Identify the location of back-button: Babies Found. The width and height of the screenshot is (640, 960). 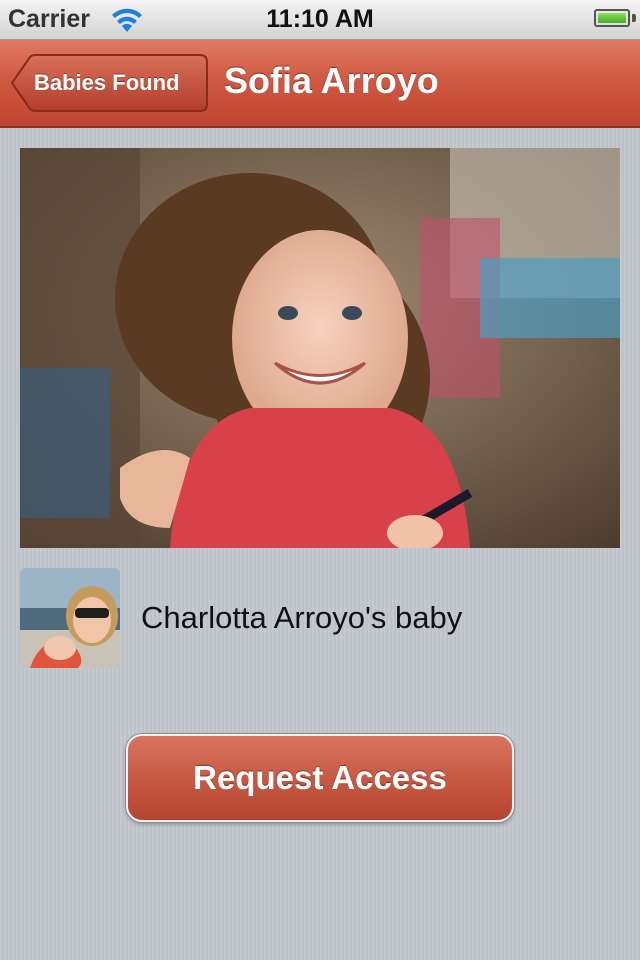
(109, 83).